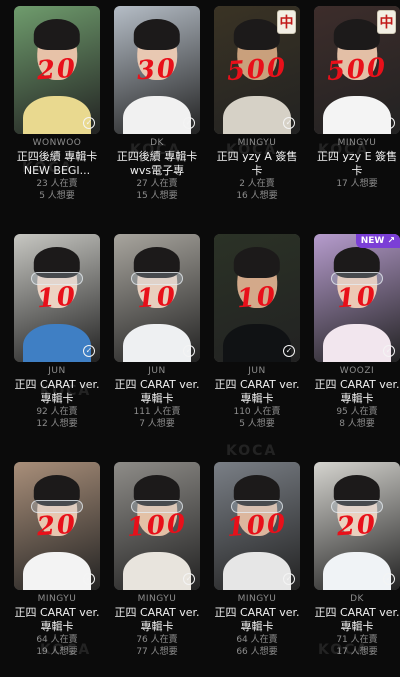 This screenshot has height=677, width=400. I want to click on card-title: 正四後續 專輯卡 wvs電子專, so click(157, 164).